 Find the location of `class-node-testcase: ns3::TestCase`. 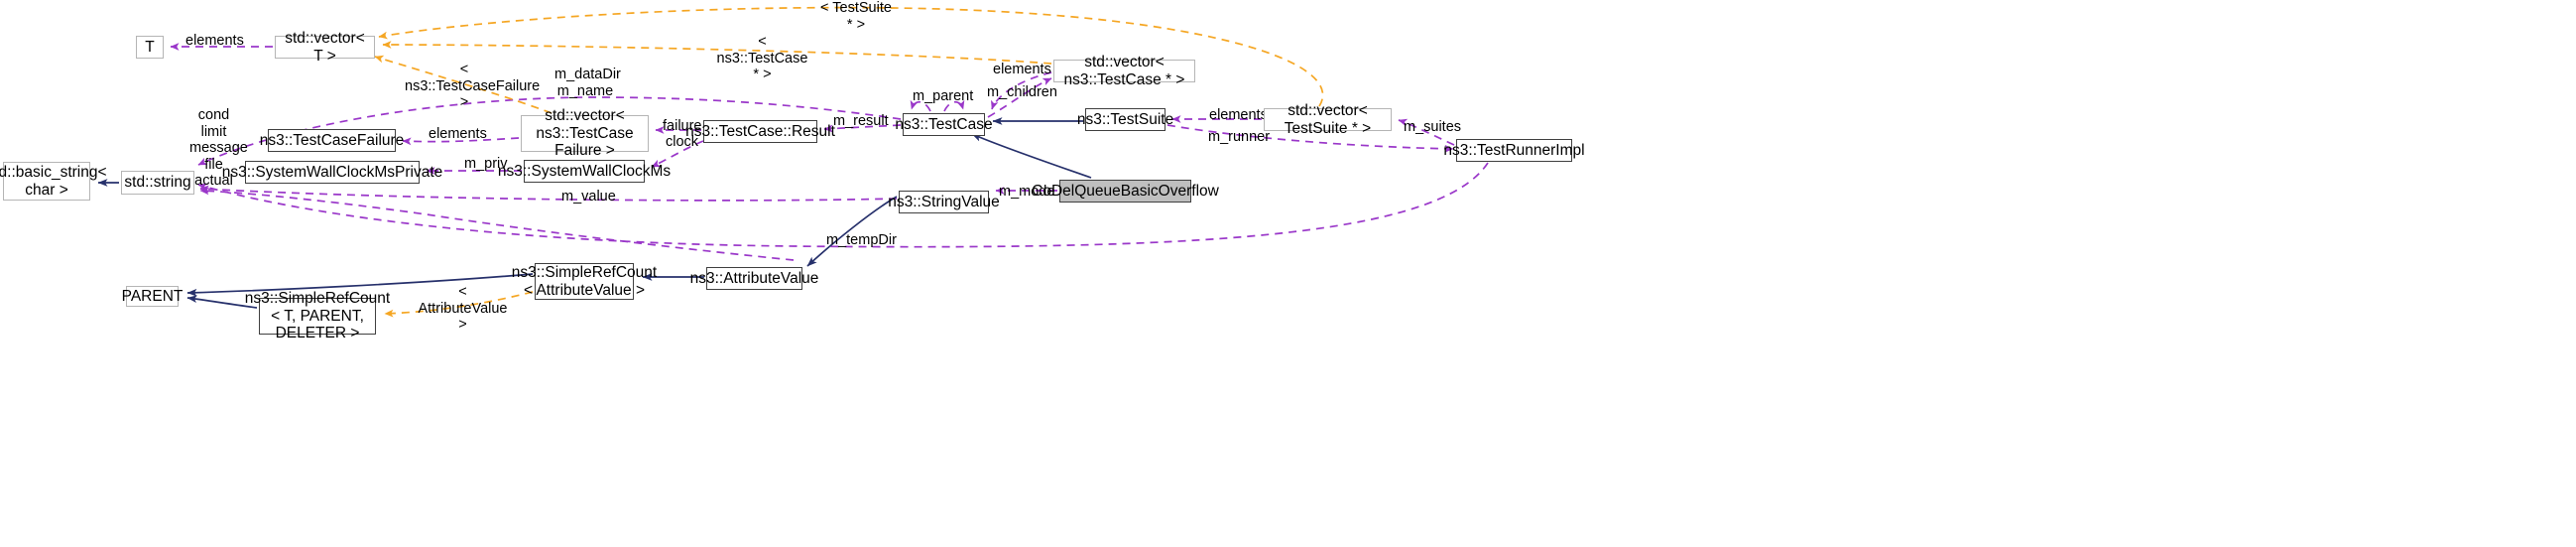

class-node-testcase: ns3::TestCase is located at coordinates (944, 124).